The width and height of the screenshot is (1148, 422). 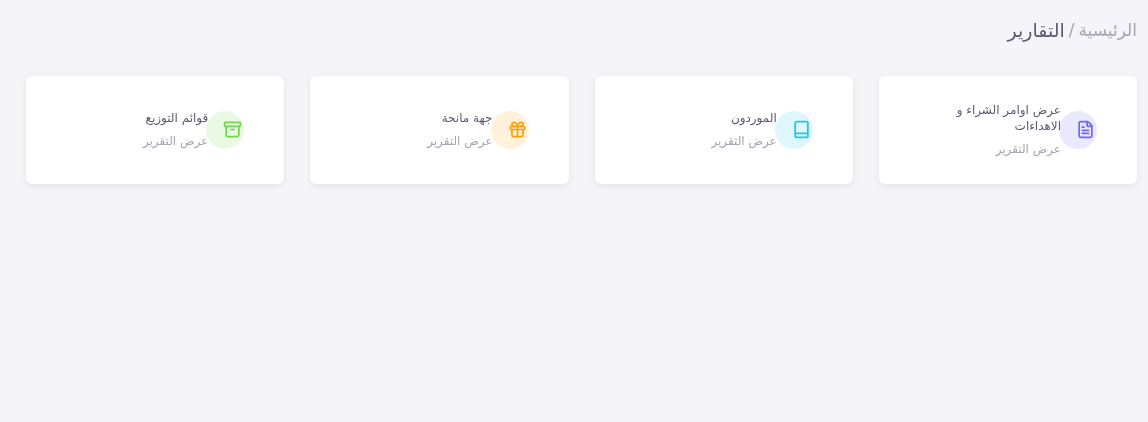 What do you see at coordinates (801, 129) in the screenshot?
I see `book-icon` at bounding box center [801, 129].